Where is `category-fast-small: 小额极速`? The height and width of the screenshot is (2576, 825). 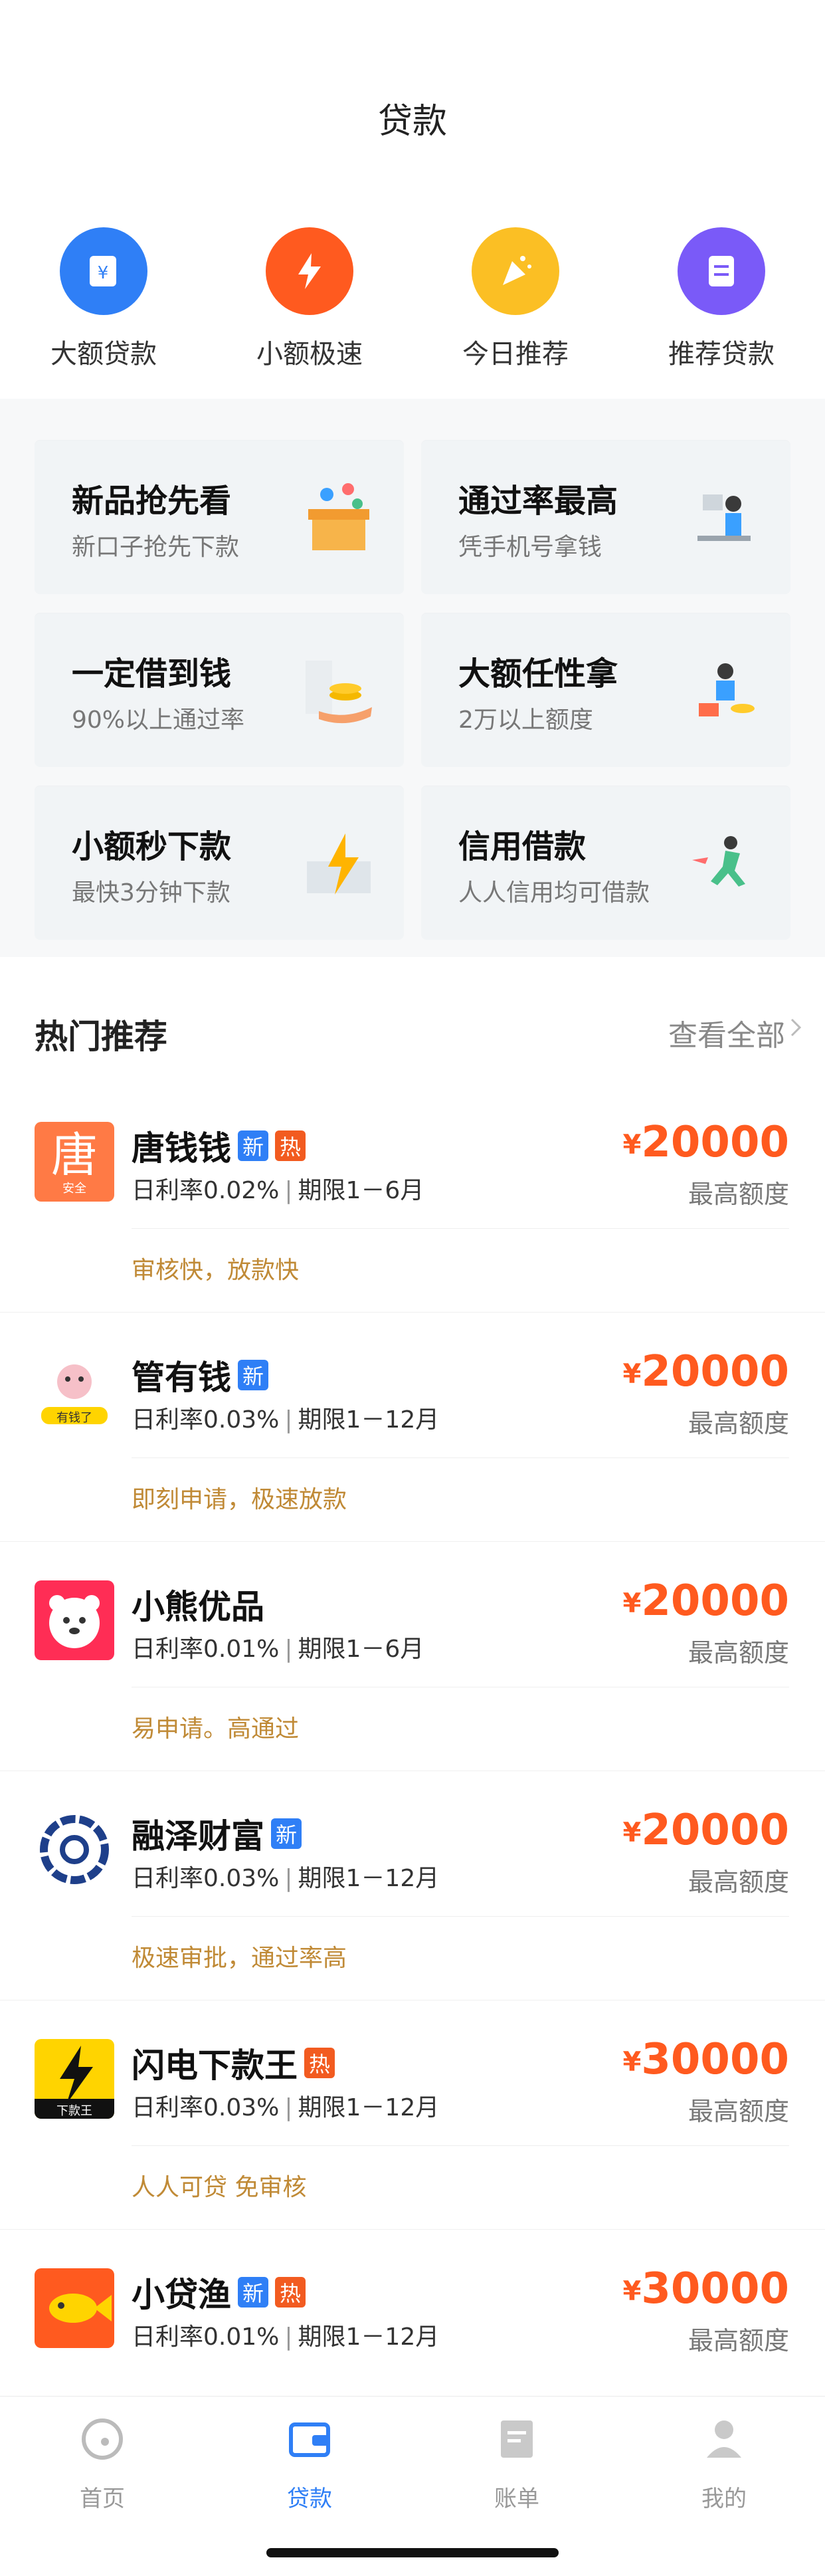 category-fast-small: 小额极速 is located at coordinates (309, 295).